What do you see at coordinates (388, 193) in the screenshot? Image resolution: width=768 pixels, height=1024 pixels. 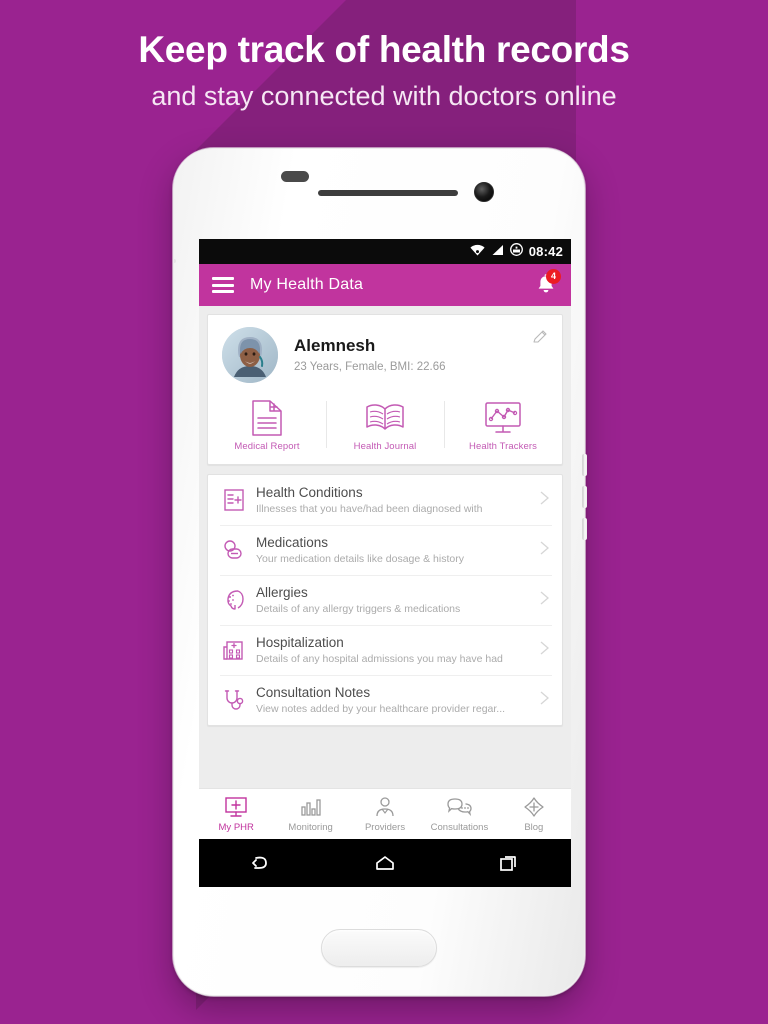 I see `earpiece-speaker` at bounding box center [388, 193].